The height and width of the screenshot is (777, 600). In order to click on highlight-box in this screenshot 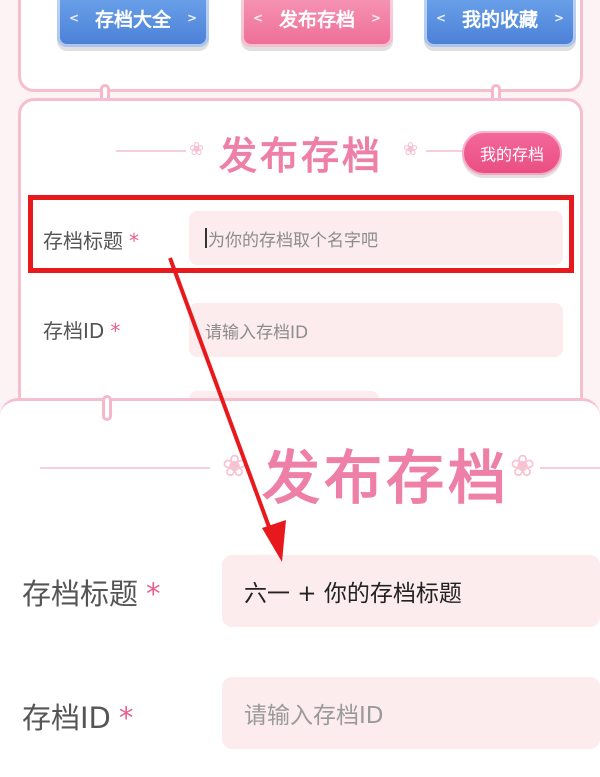, I will do `click(301, 234)`.